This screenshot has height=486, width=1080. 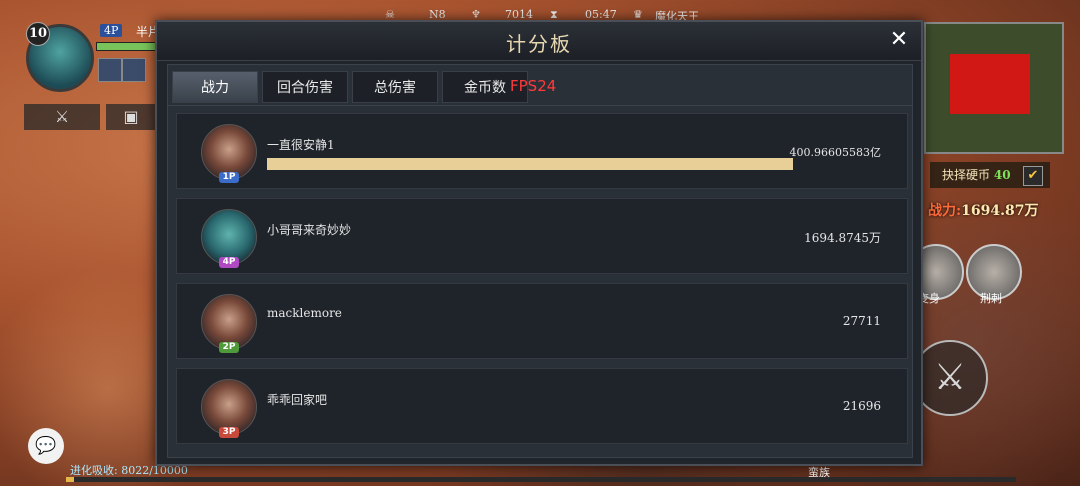 I want to click on close-icon: ✕, so click(x=899, y=40).